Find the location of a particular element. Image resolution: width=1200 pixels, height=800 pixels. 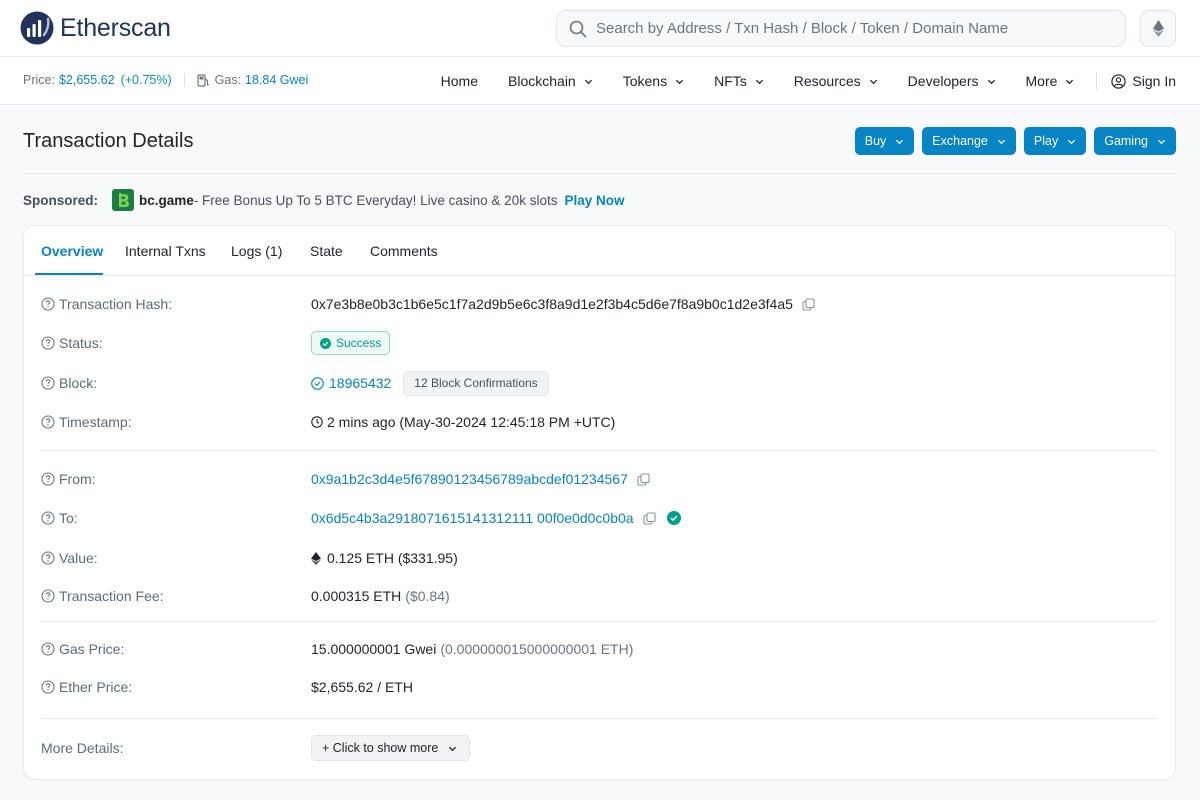

ethereum-icon is located at coordinates (1158, 28).